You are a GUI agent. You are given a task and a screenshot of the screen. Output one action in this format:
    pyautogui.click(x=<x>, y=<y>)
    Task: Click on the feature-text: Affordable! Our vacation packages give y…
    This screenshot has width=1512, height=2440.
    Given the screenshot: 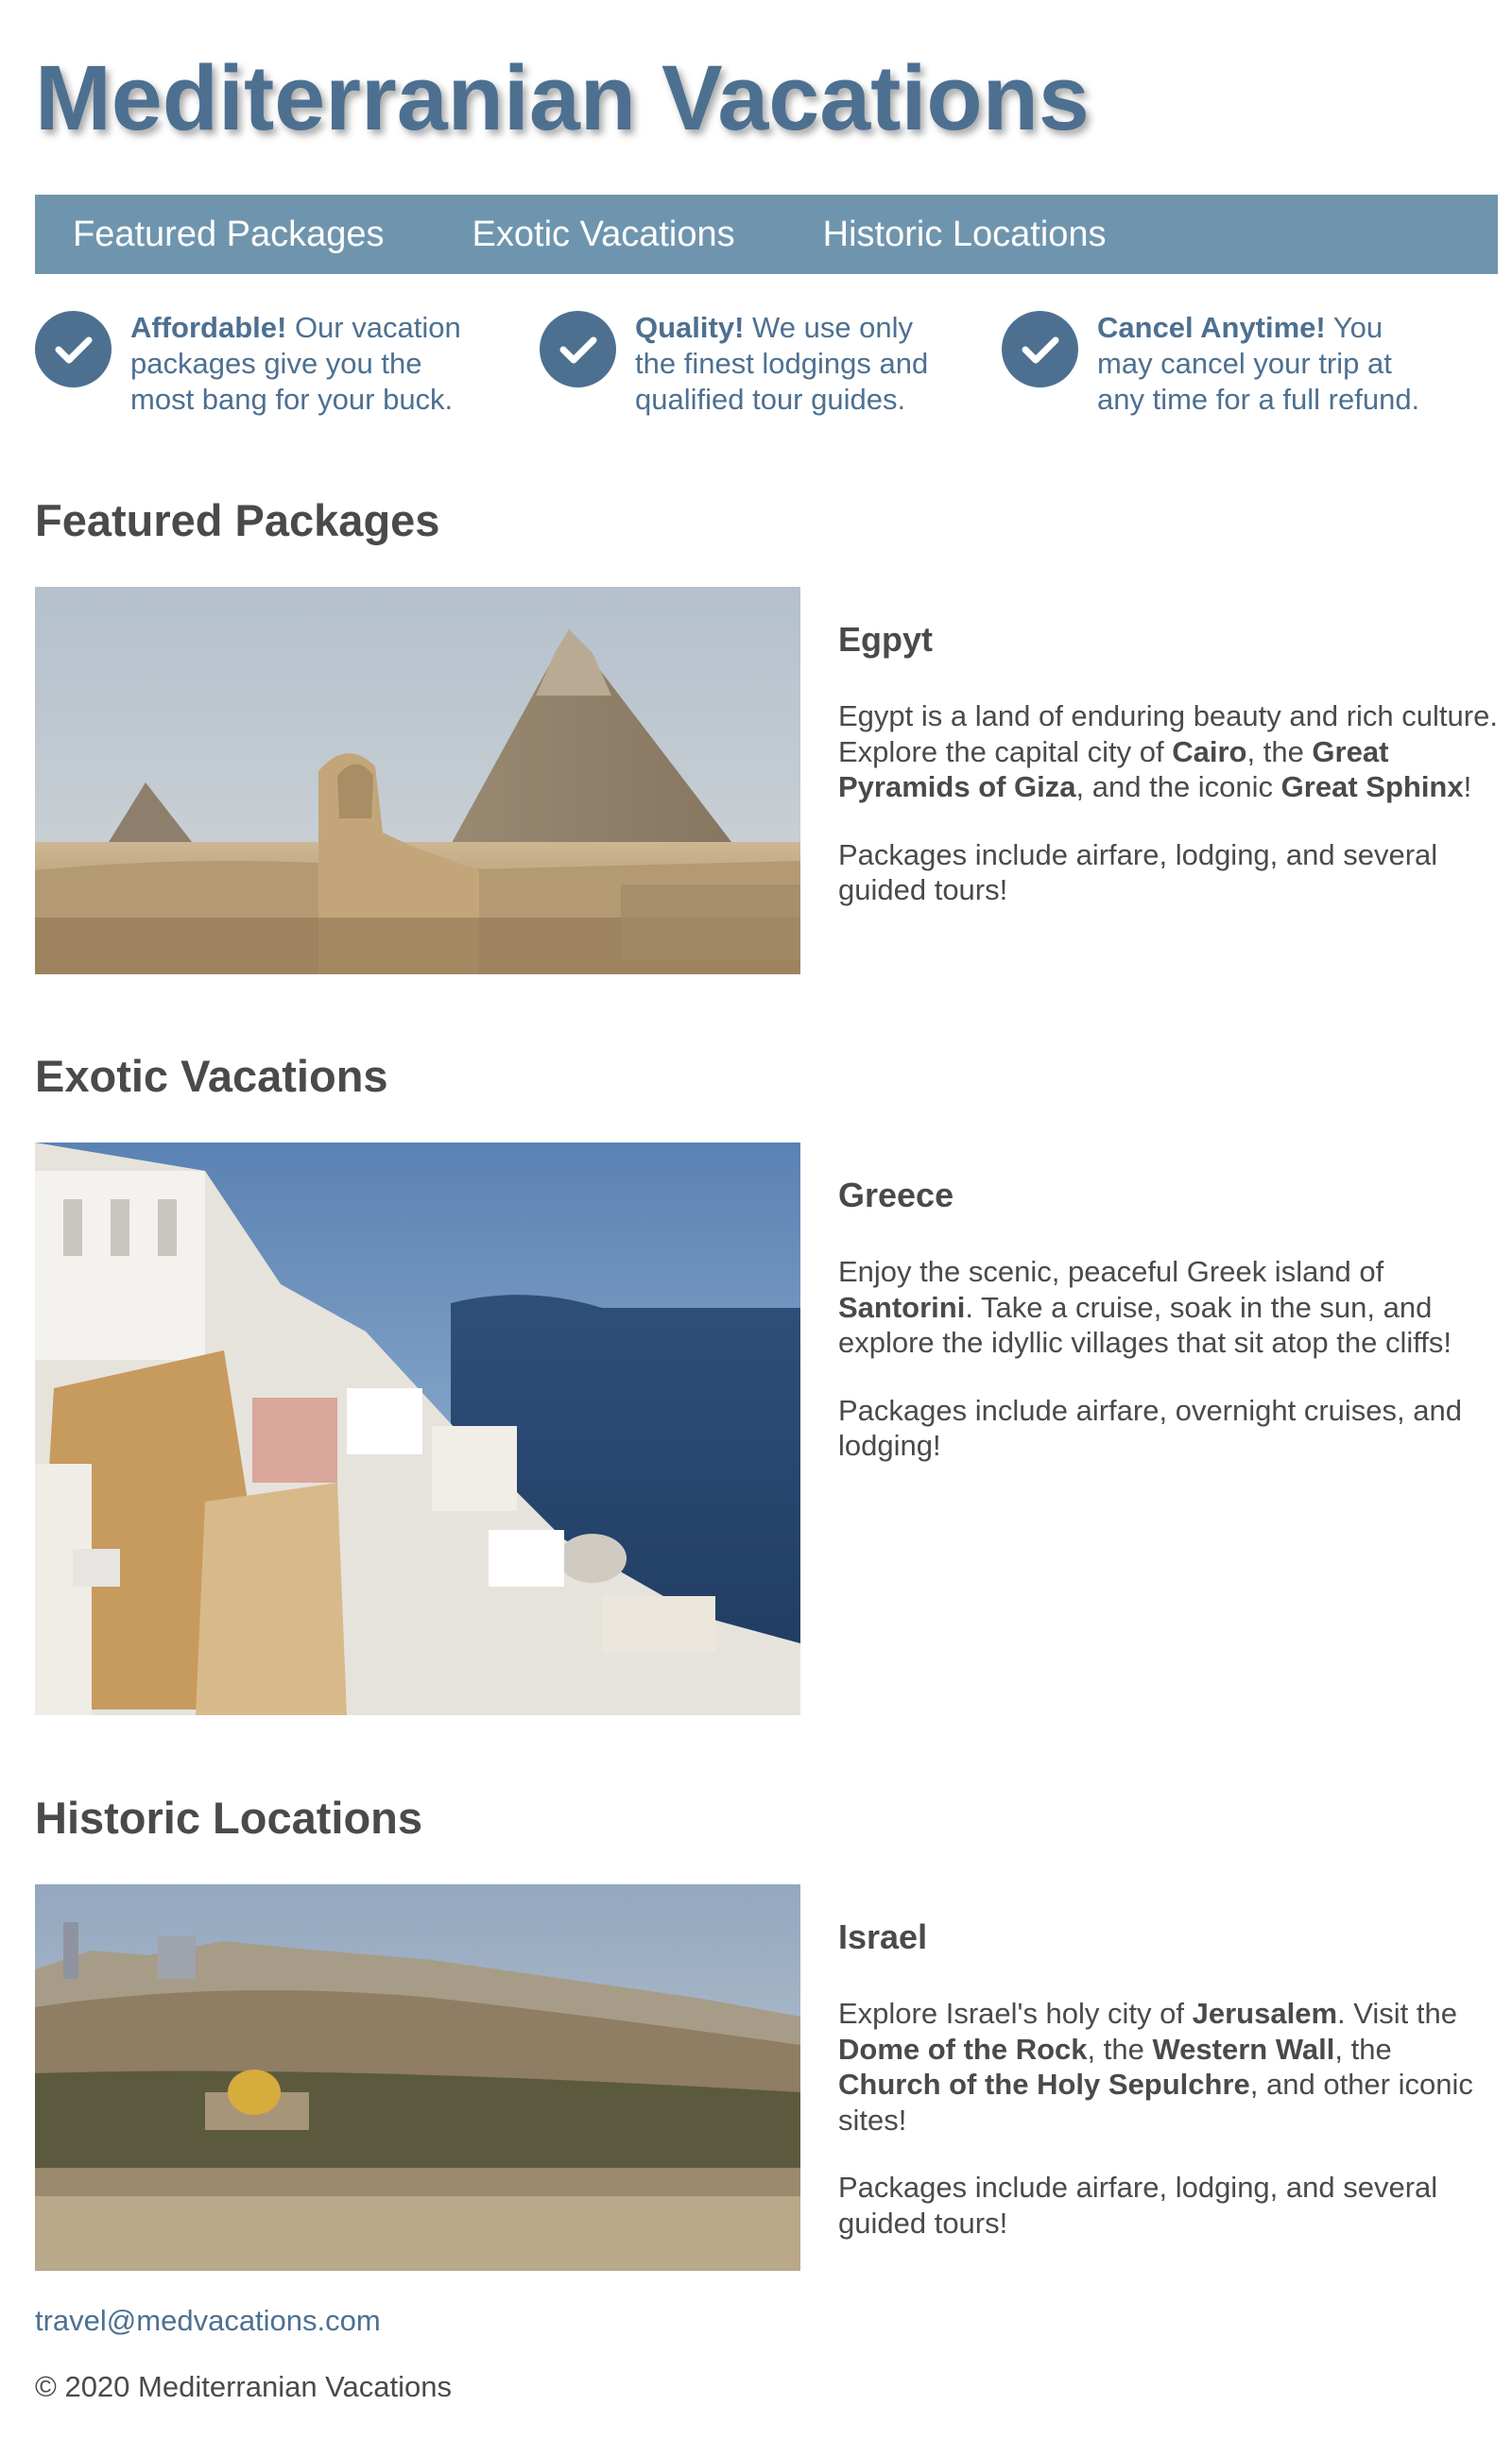 What is the action you would take?
    pyautogui.click(x=295, y=364)
    